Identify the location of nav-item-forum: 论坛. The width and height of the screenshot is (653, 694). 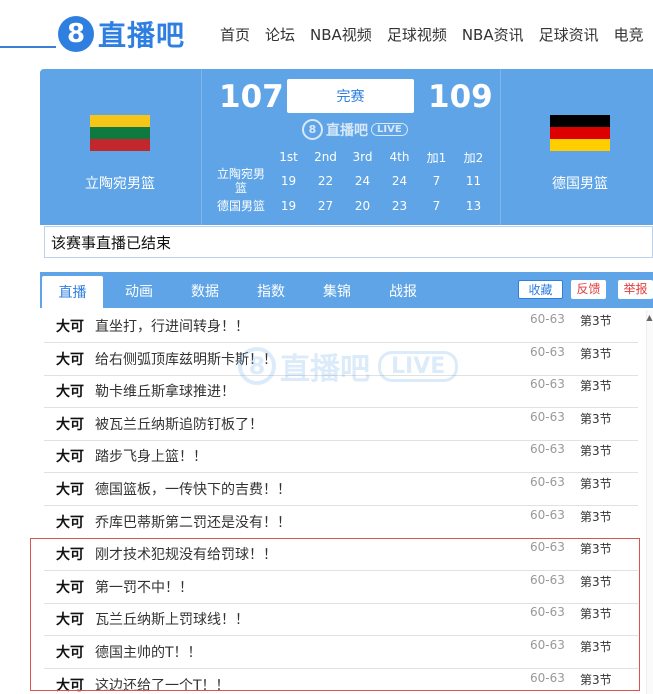
(280, 34).